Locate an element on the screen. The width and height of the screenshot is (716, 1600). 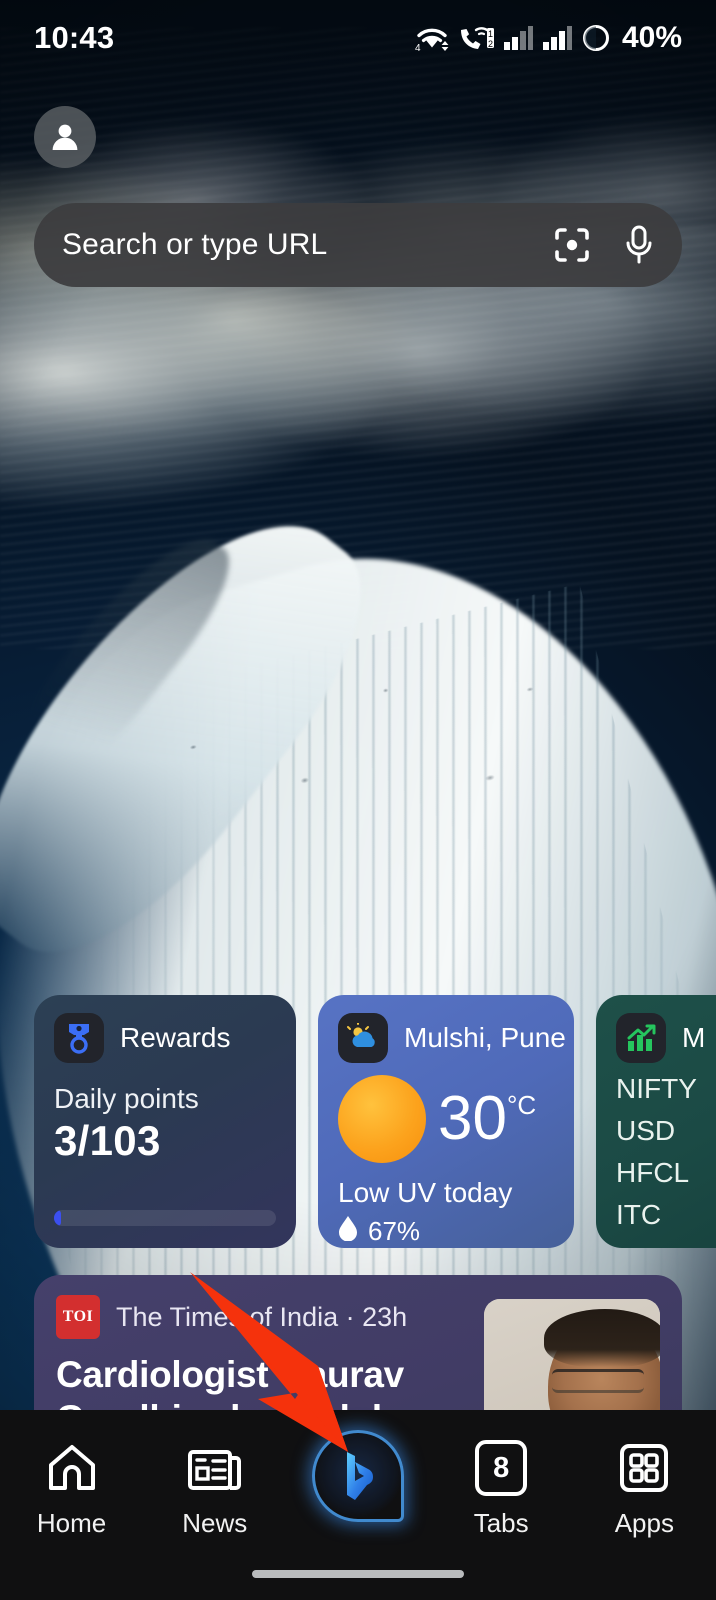
nav-item-apps: Apps is located at coordinates (644, 1489).